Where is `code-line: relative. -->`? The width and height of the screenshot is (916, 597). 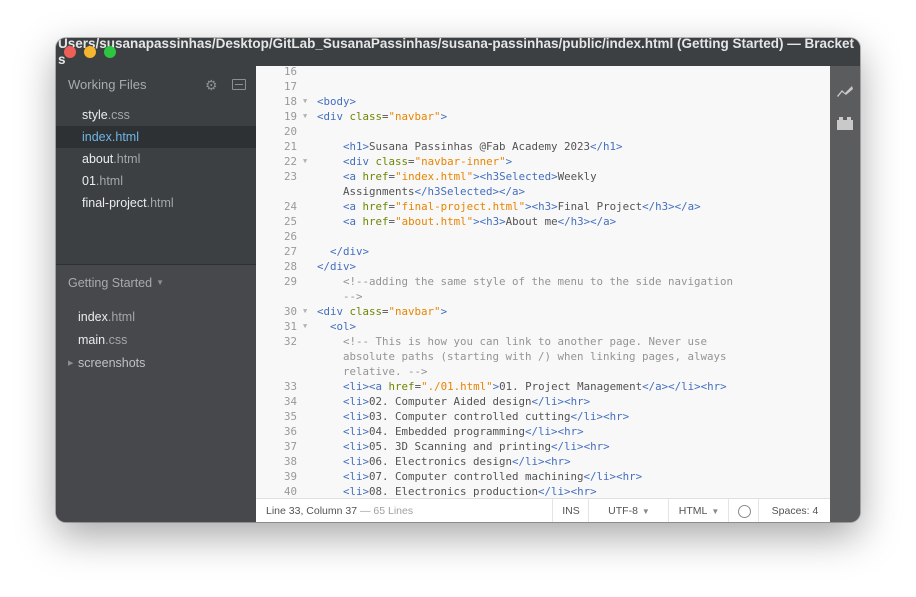 code-line: relative. --> is located at coordinates (543, 371).